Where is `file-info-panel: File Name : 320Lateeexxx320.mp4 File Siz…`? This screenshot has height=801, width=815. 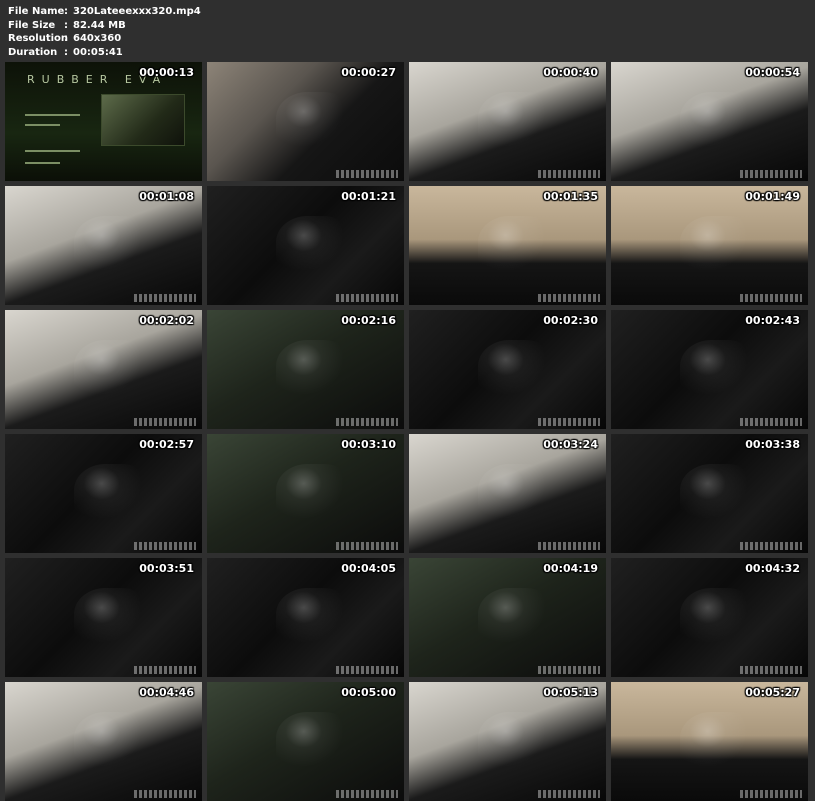 file-info-panel: File Name : 320Lateeexxx320.mp4 File Siz… is located at coordinates (104, 32).